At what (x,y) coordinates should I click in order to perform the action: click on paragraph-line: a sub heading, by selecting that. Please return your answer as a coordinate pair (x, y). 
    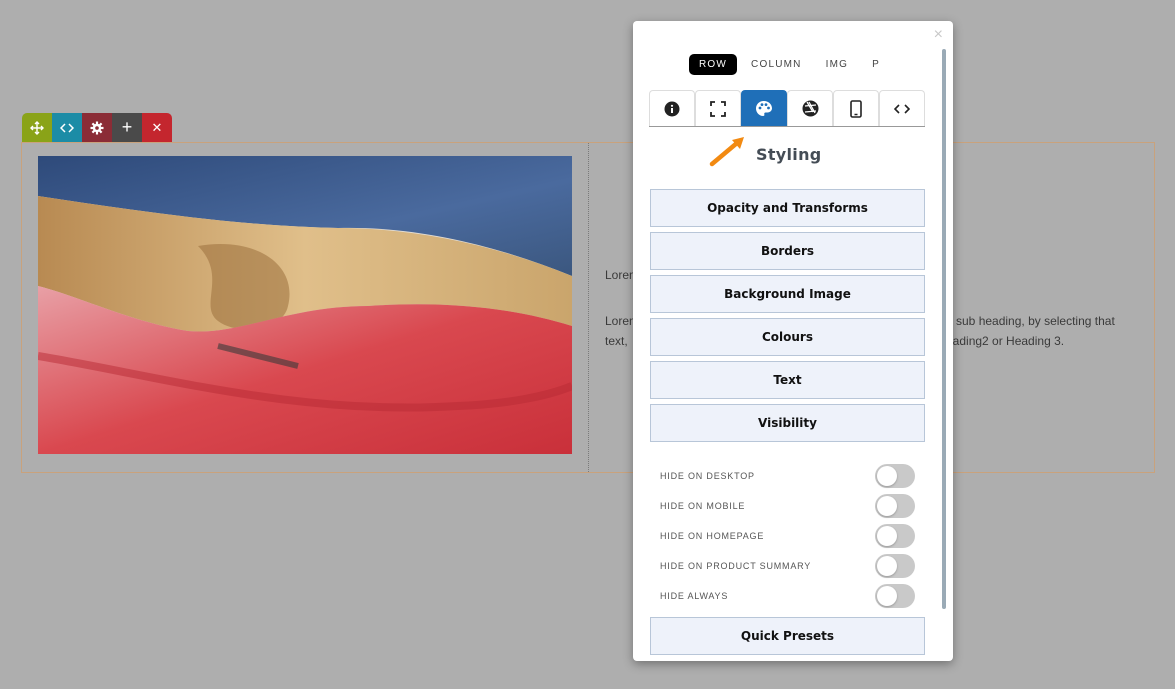
    Looking at the image, I should click on (1030, 321).